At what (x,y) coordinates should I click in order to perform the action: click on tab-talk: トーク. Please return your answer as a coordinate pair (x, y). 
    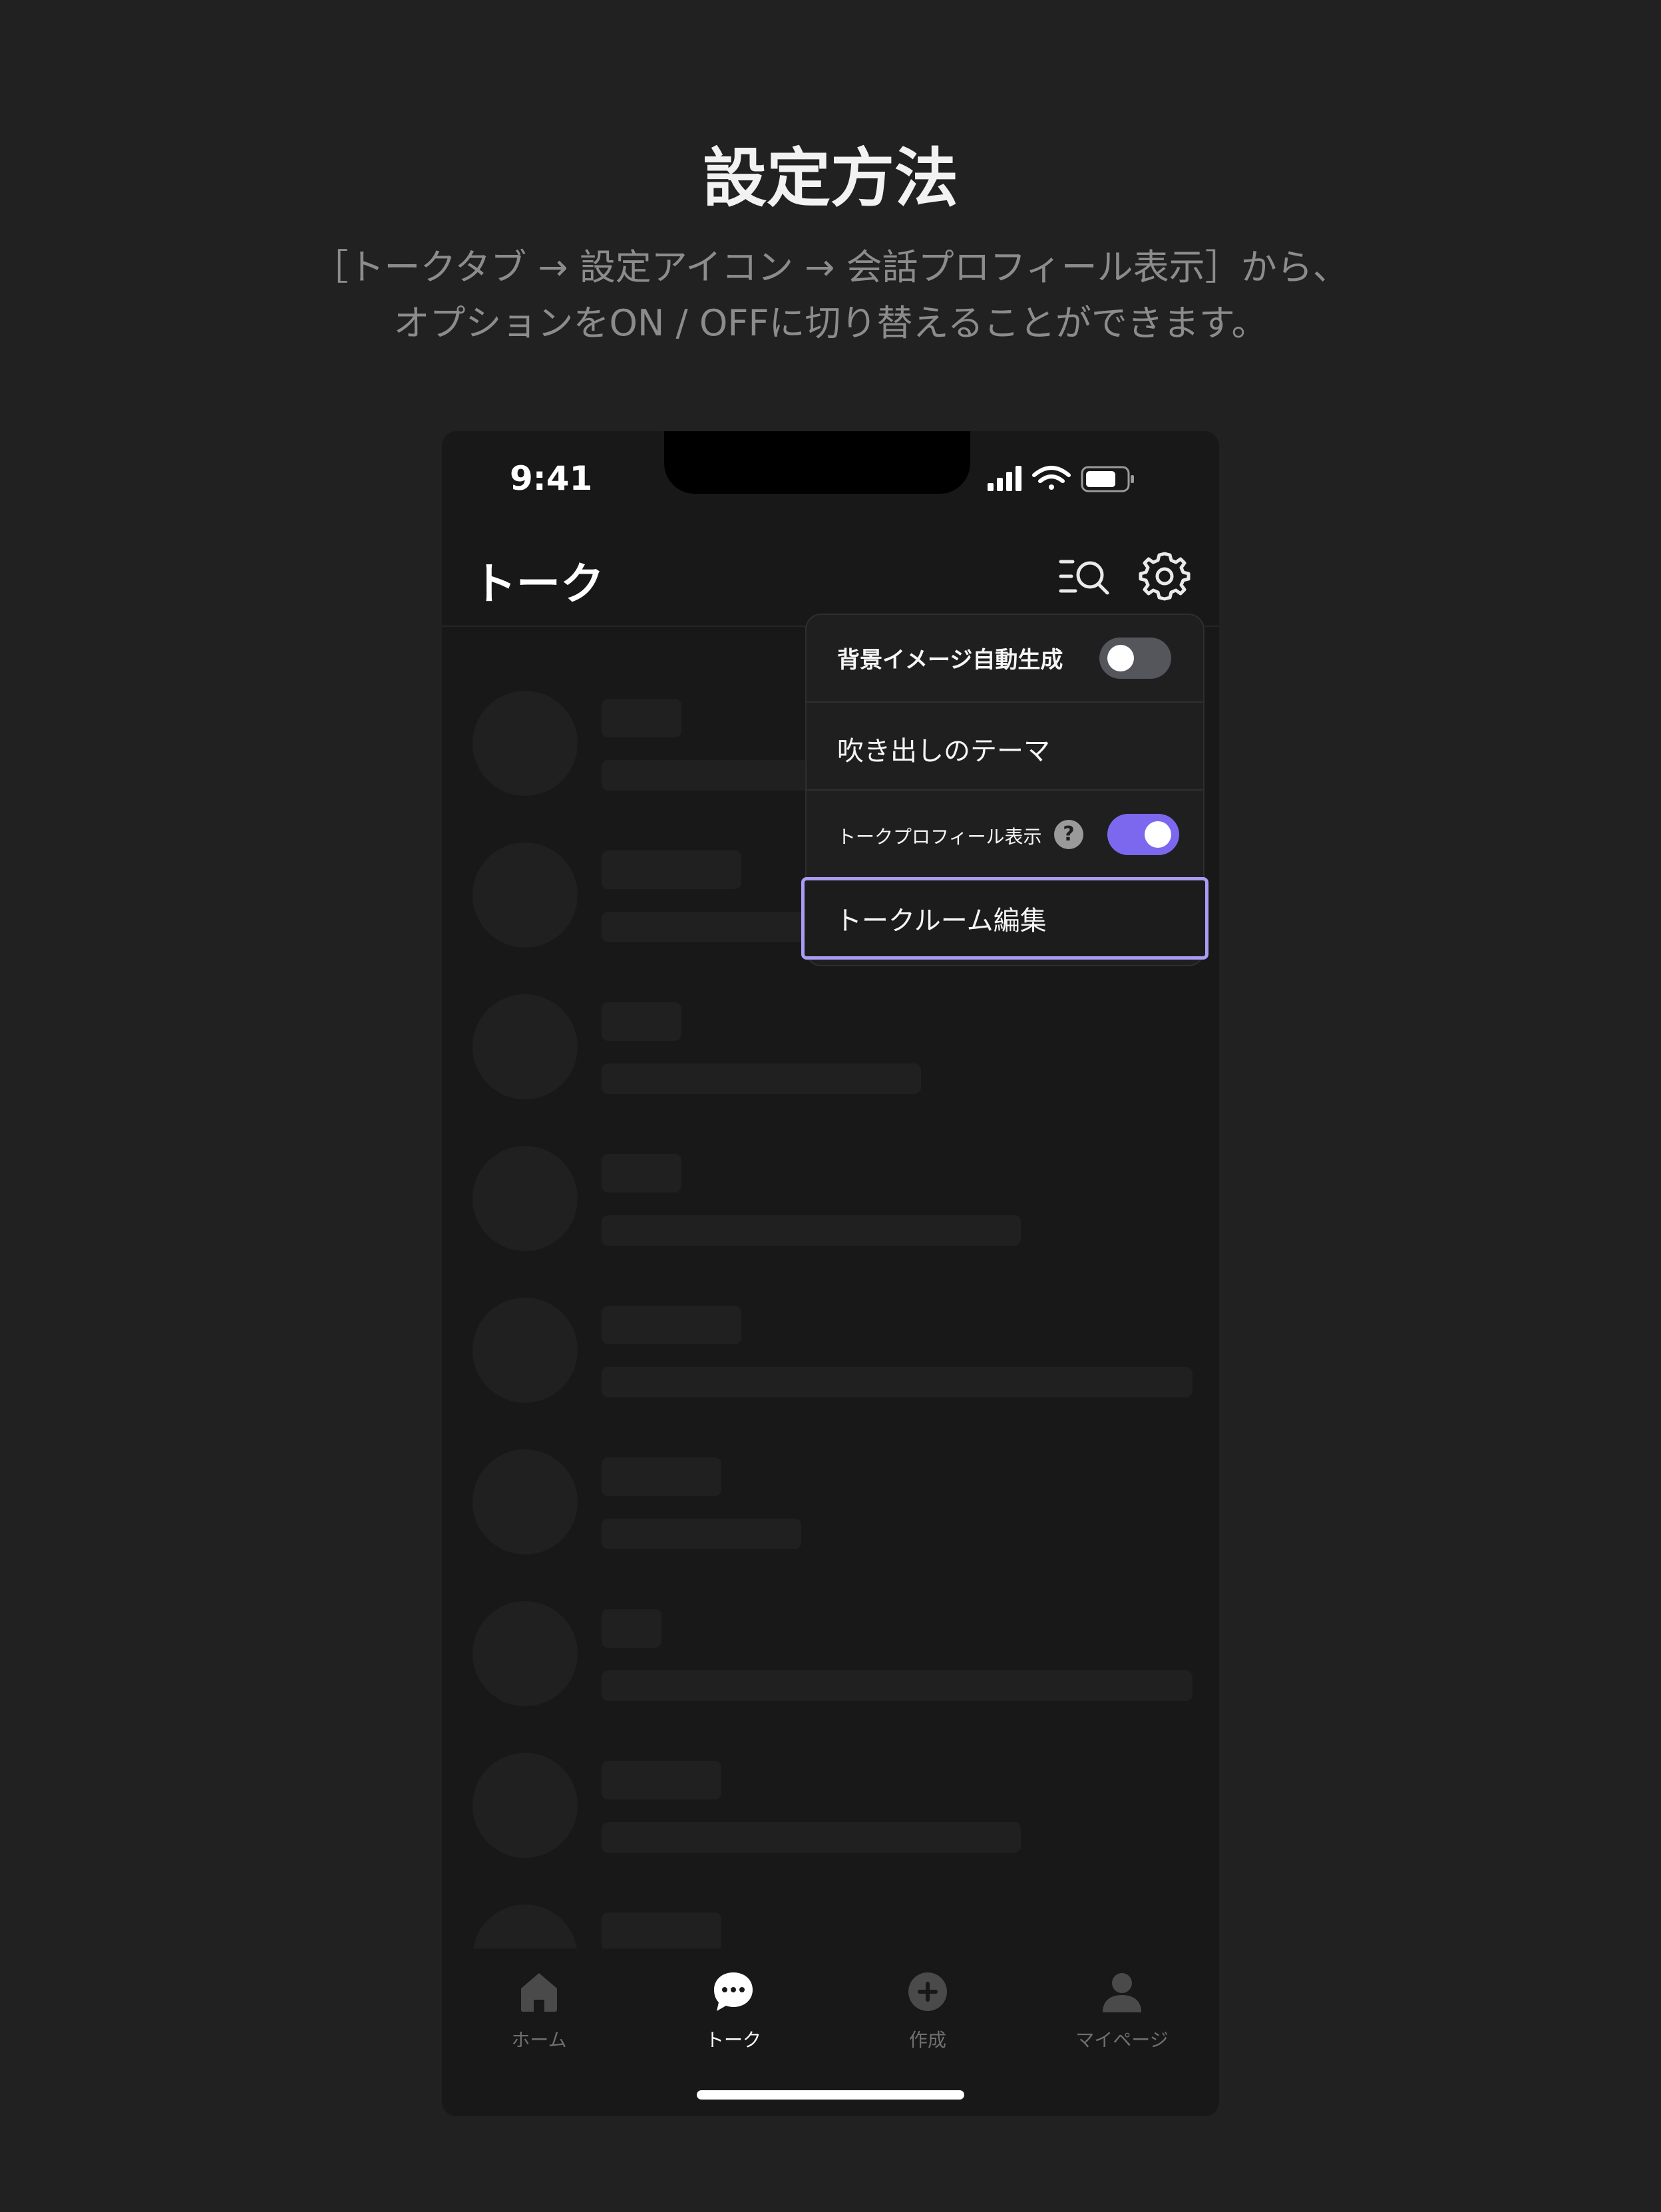
    Looking at the image, I should click on (733, 2018).